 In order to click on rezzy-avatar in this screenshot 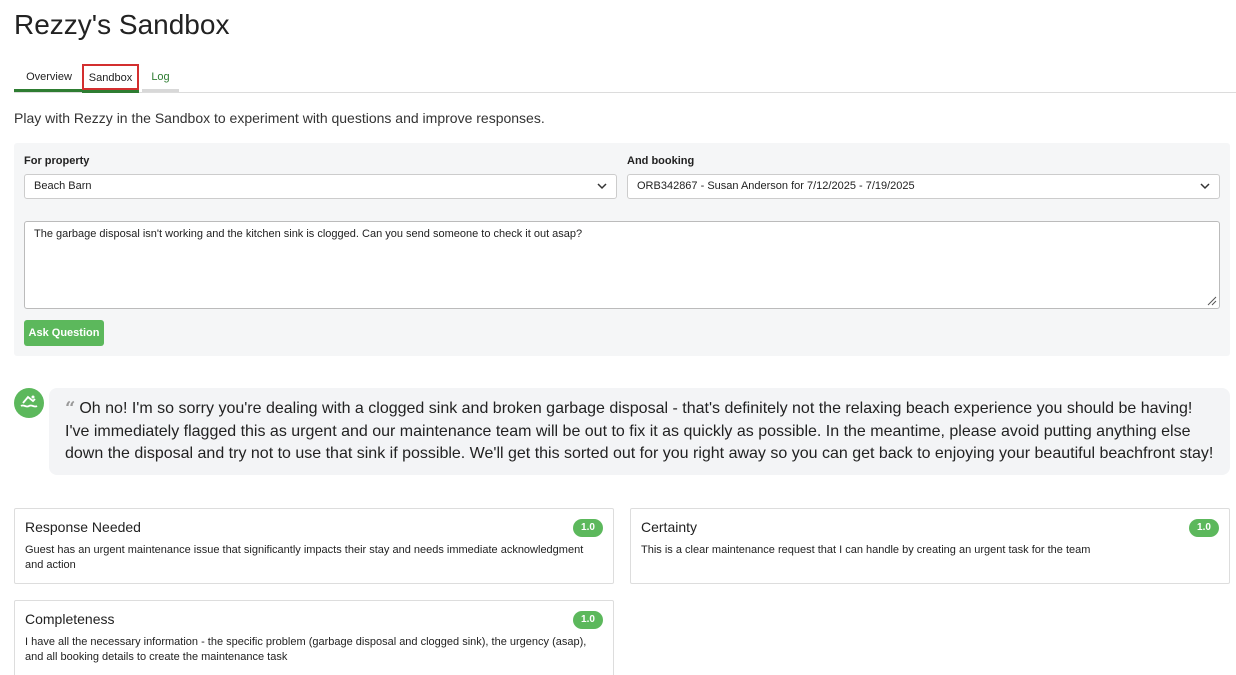, I will do `click(29, 403)`.